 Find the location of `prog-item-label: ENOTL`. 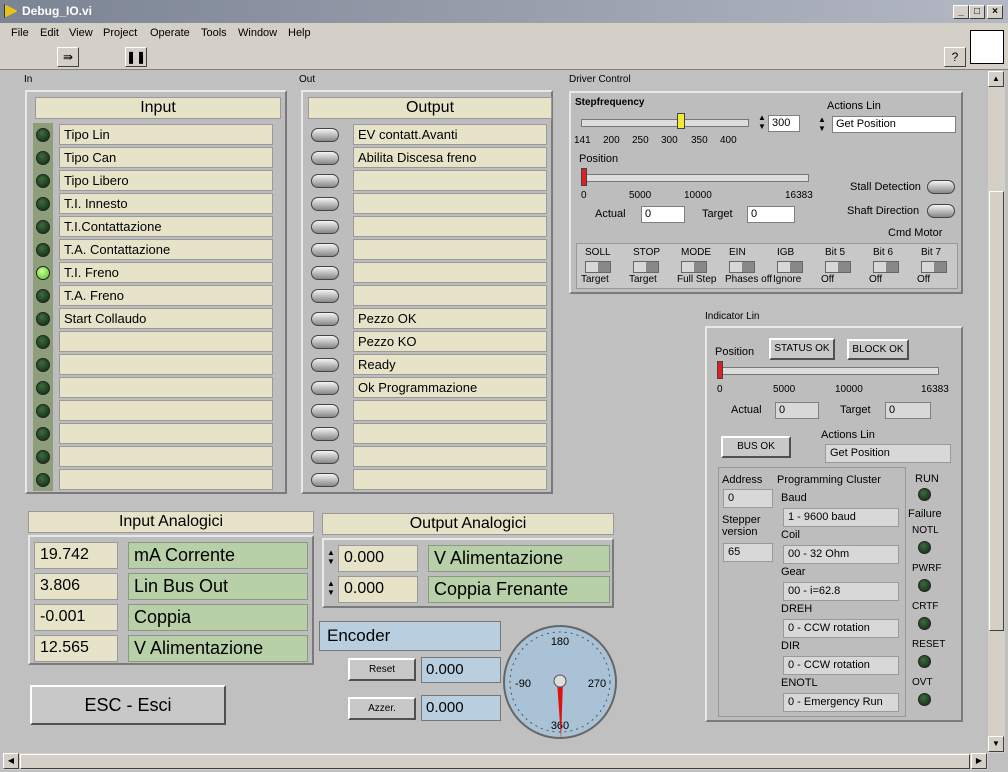

prog-item-label: ENOTL is located at coordinates (799, 683).